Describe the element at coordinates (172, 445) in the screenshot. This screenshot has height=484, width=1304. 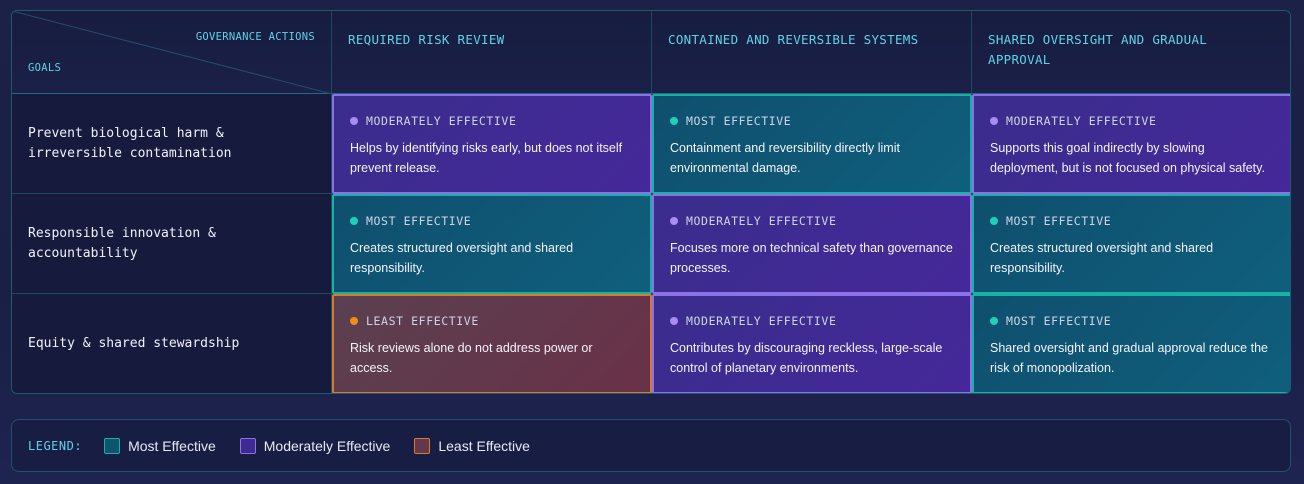
I see `legend-label: Most Effective` at that location.